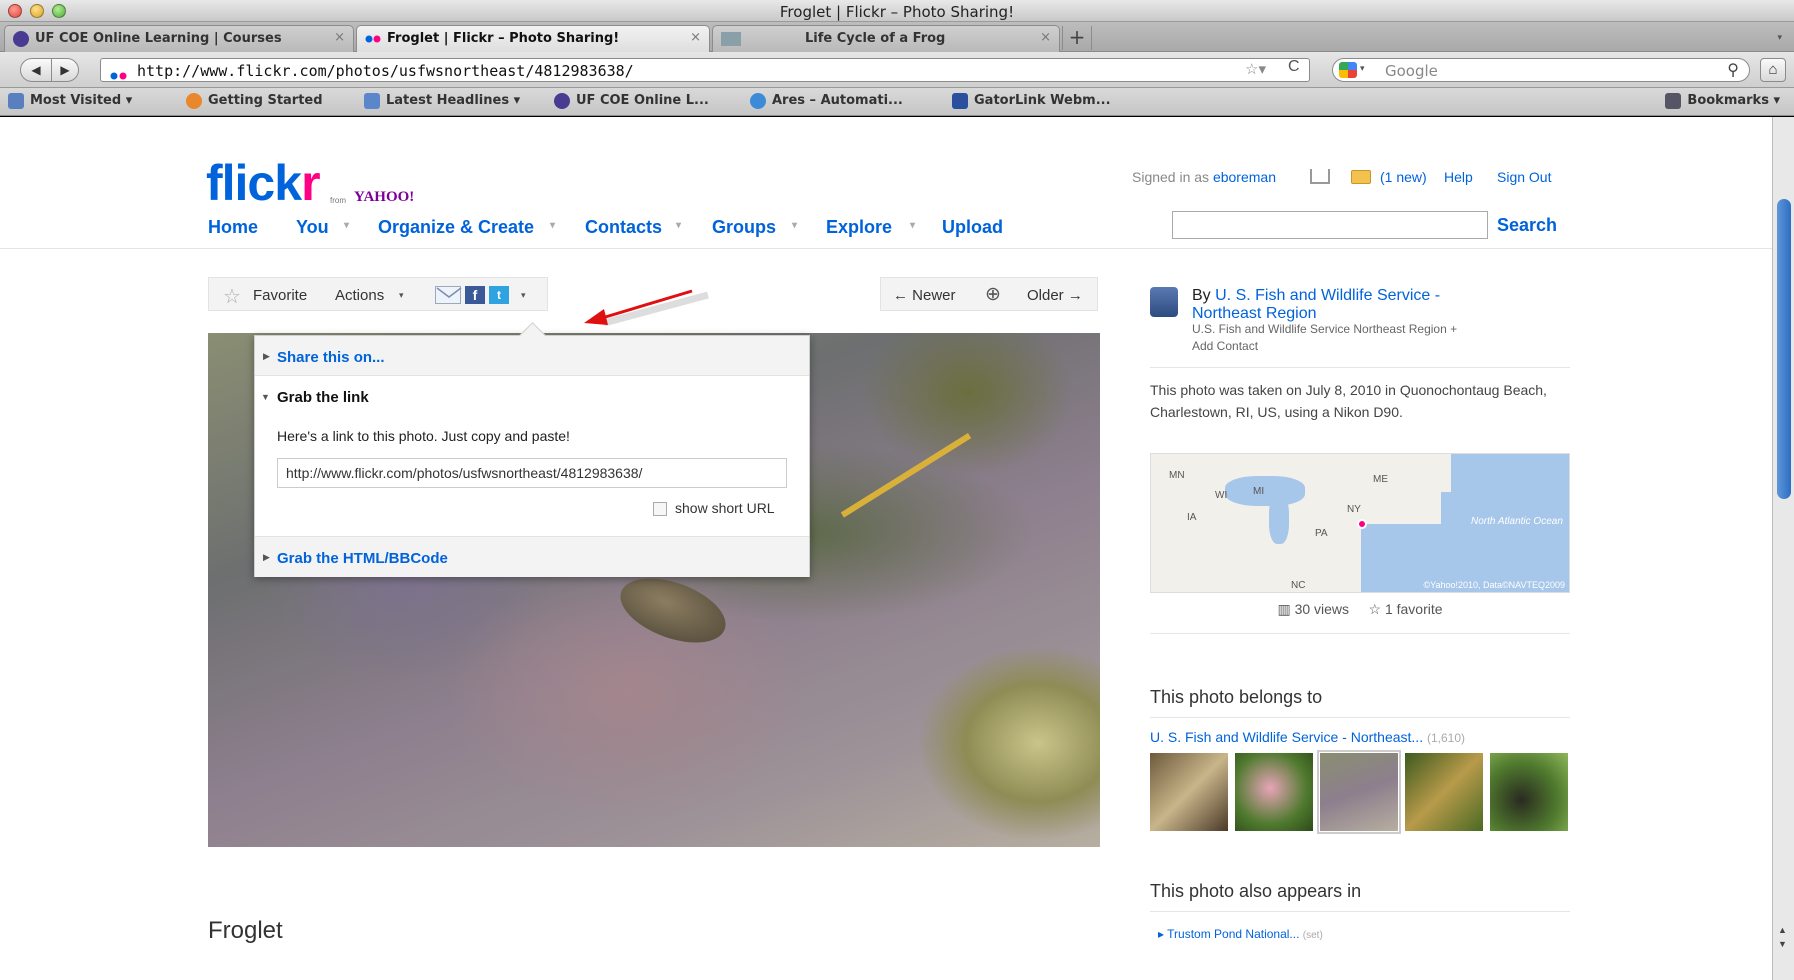 This screenshot has width=1794, height=980. What do you see at coordinates (233, 227) in the screenshot?
I see `nav-home: Home` at bounding box center [233, 227].